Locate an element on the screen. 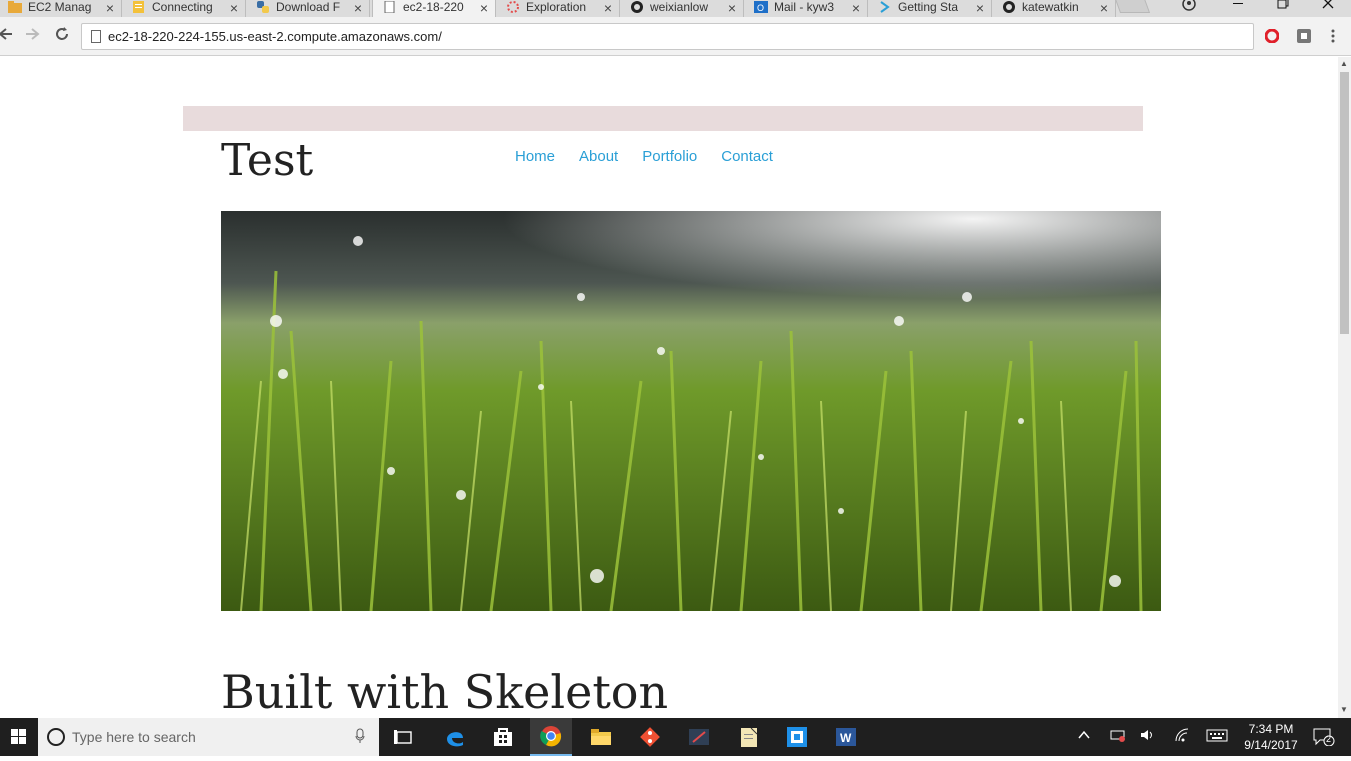  tab-label: Mail - kyw3 is located at coordinates (804, 7).